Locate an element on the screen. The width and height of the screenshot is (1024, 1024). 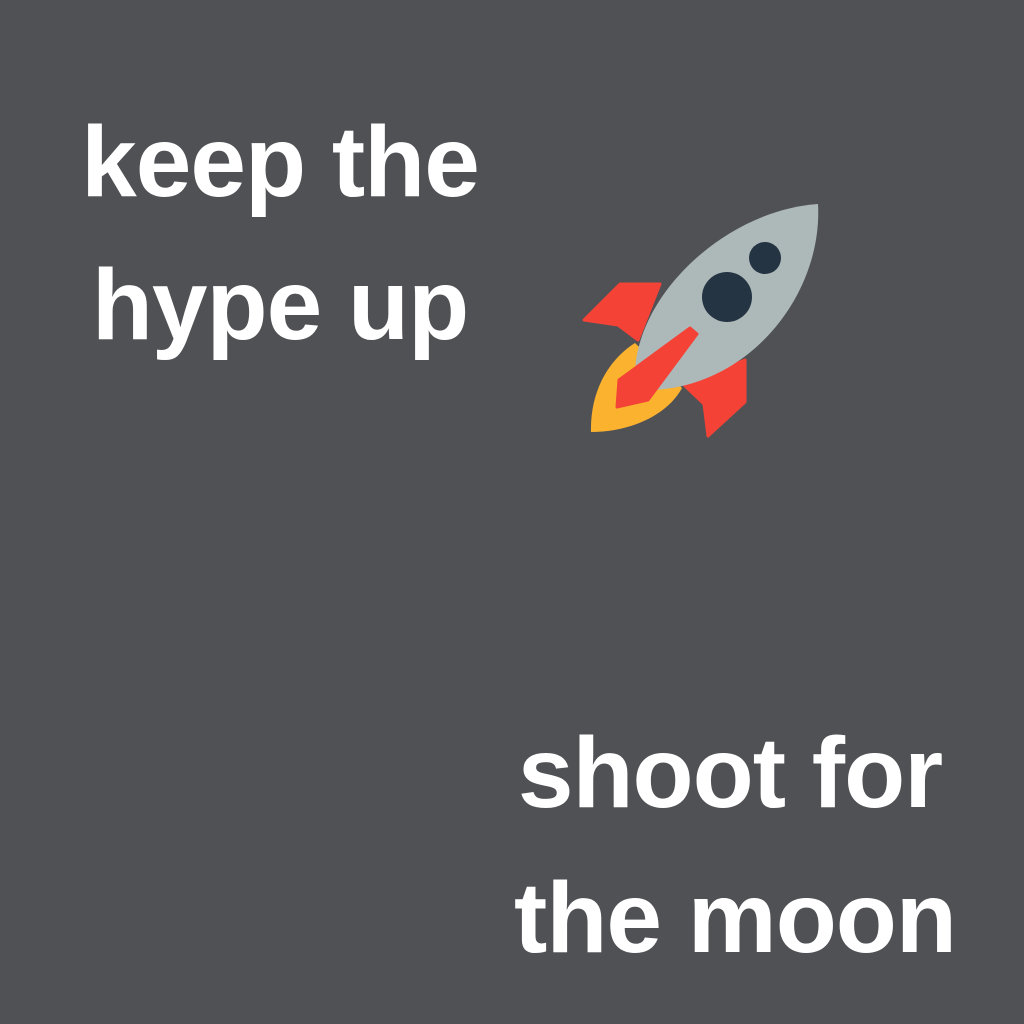
headline-bottom-line-1: shoot for is located at coordinates (730, 773).